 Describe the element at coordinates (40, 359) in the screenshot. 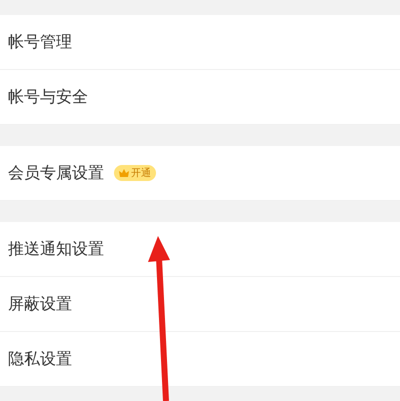

I see `row-label: 隐私设置` at that location.